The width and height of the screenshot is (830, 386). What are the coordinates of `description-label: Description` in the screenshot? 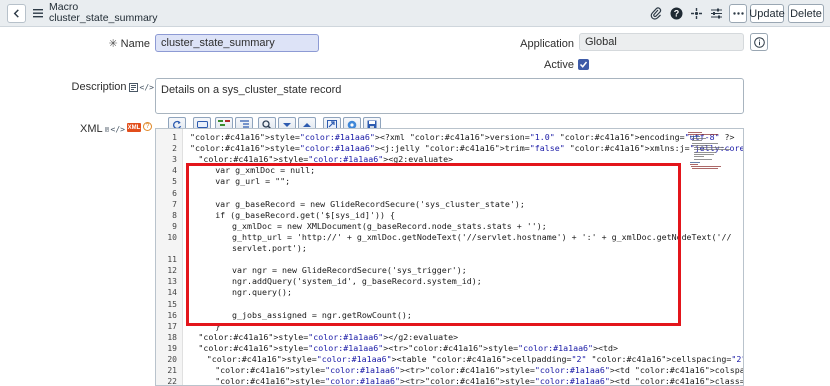 It's located at (99, 87).